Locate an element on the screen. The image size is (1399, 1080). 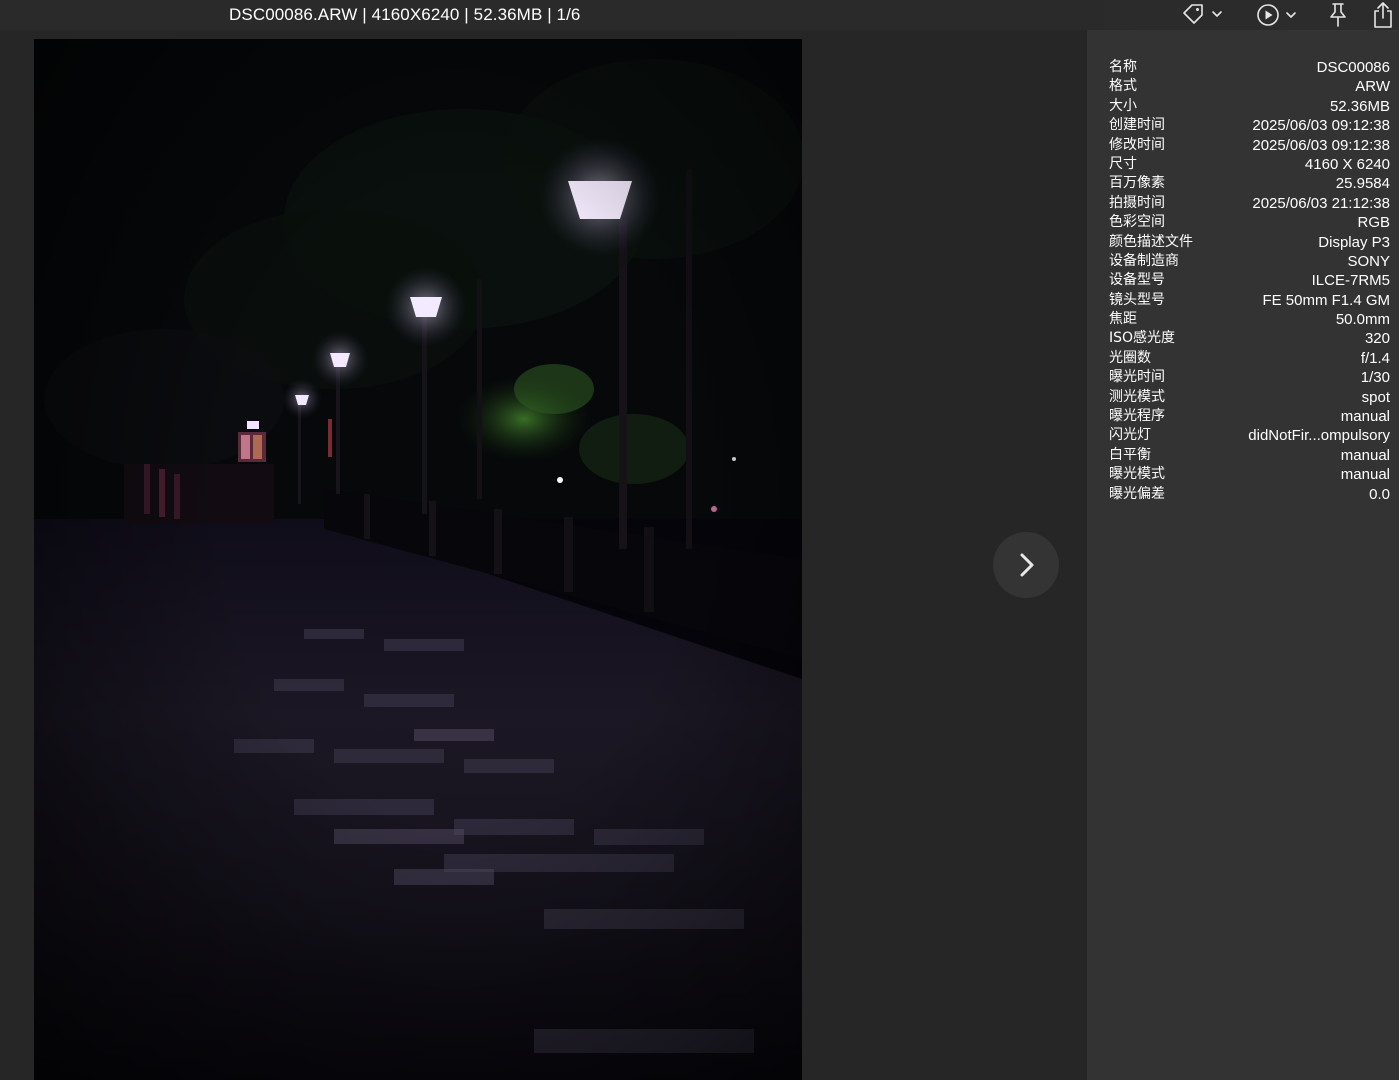
metadata-label: 拍摄时间 is located at coordinates (1137, 202).